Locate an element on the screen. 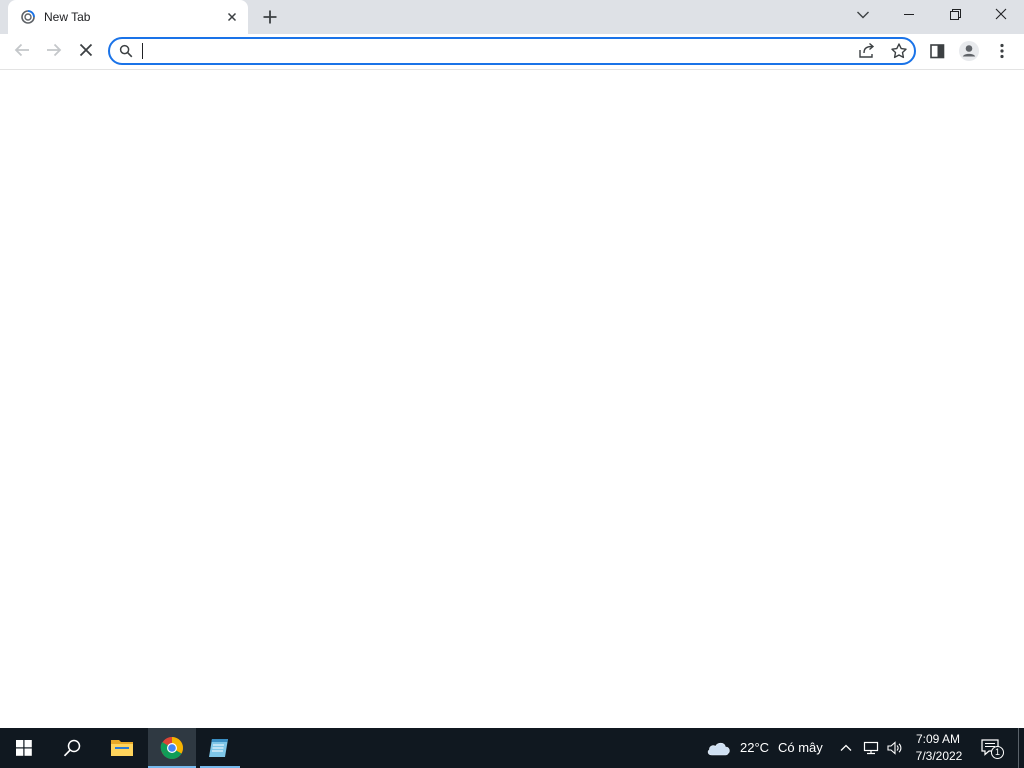 The height and width of the screenshot is (768, 1024). tab-strip: New Tab is located at coordinates (512, 17).